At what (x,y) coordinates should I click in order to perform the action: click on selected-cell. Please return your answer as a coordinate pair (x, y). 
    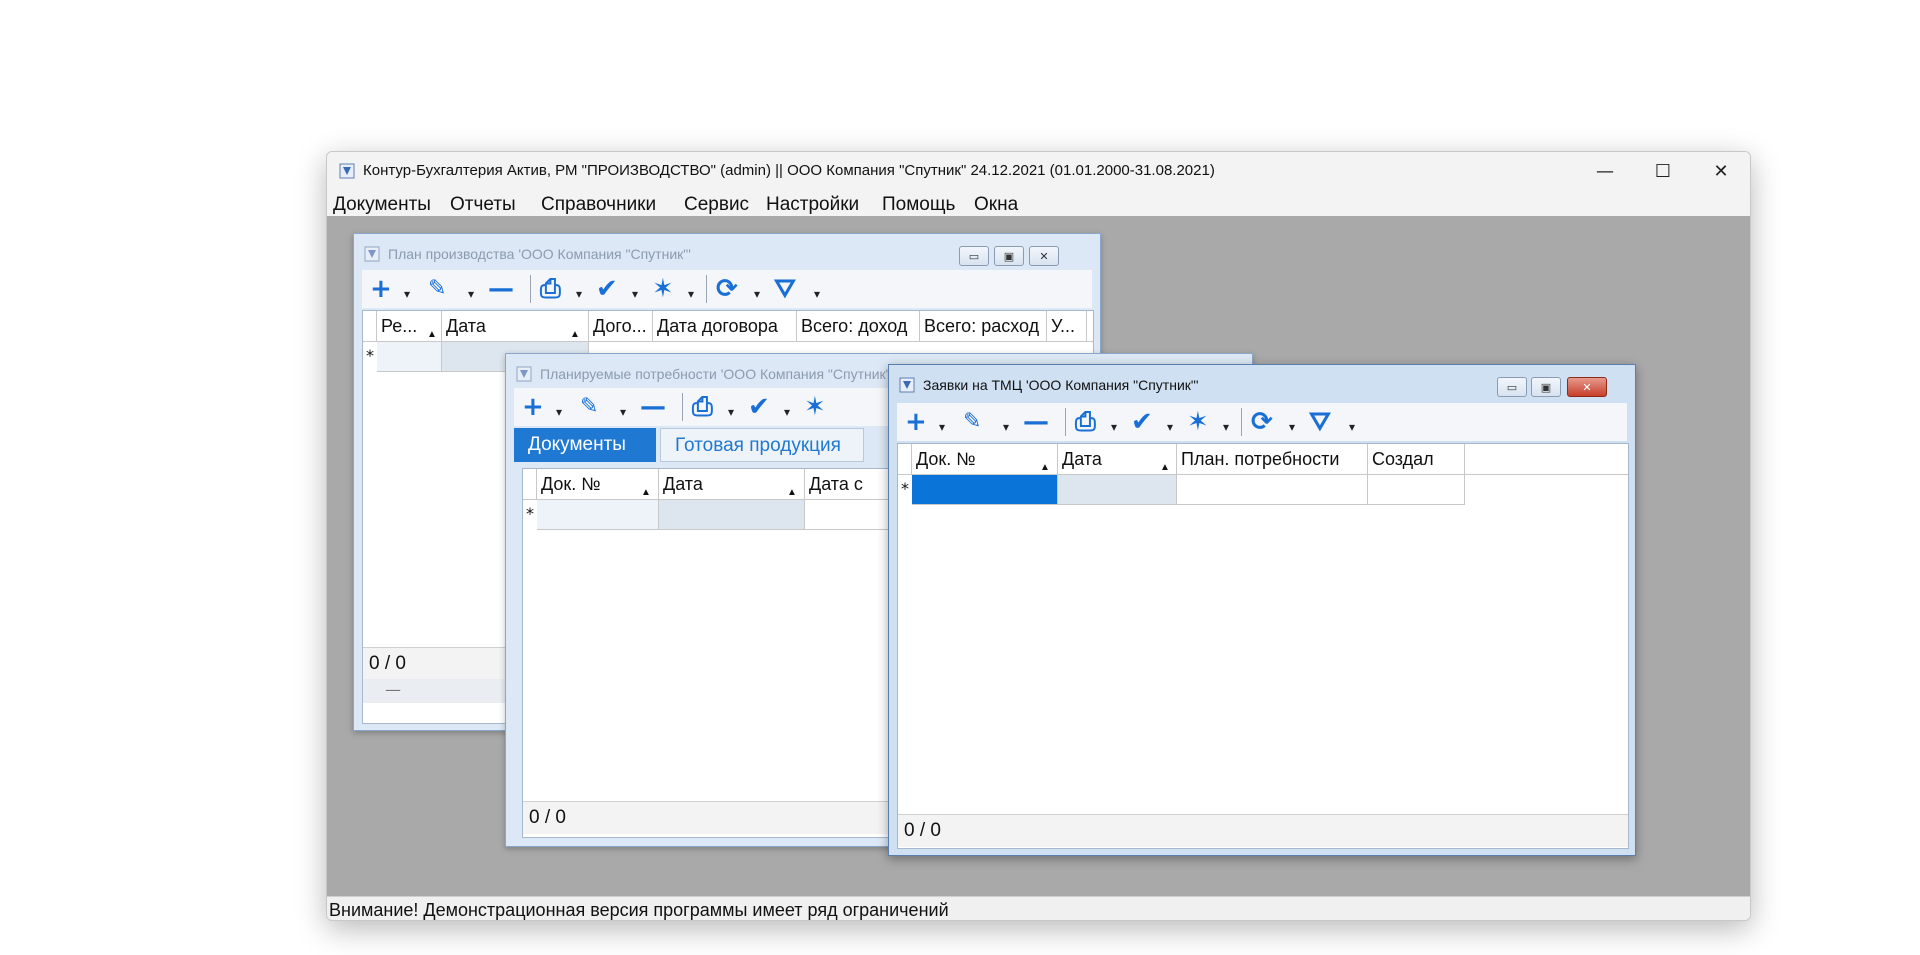
    Looking at the image, I should click on (985, 490).